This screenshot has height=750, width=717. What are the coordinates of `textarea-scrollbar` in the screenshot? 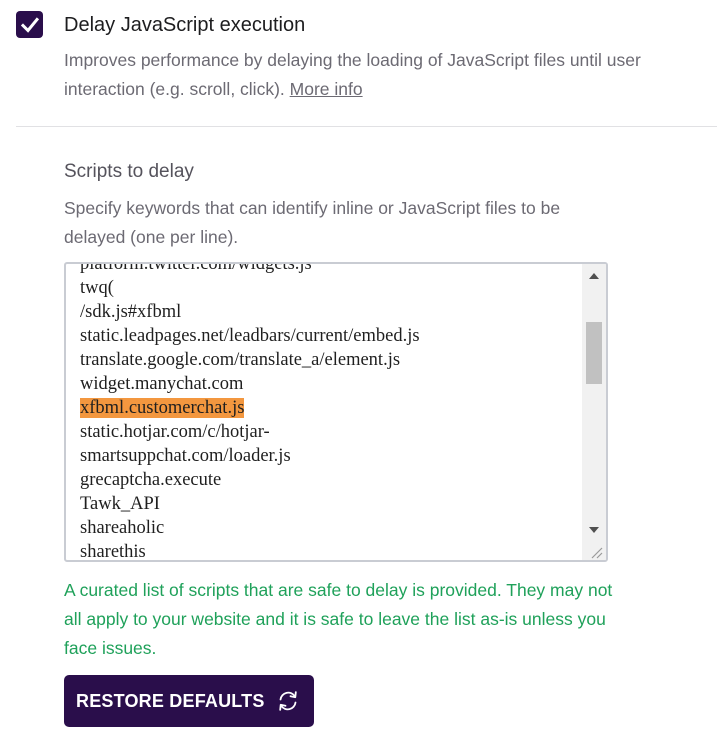 It's located at (594, 403).